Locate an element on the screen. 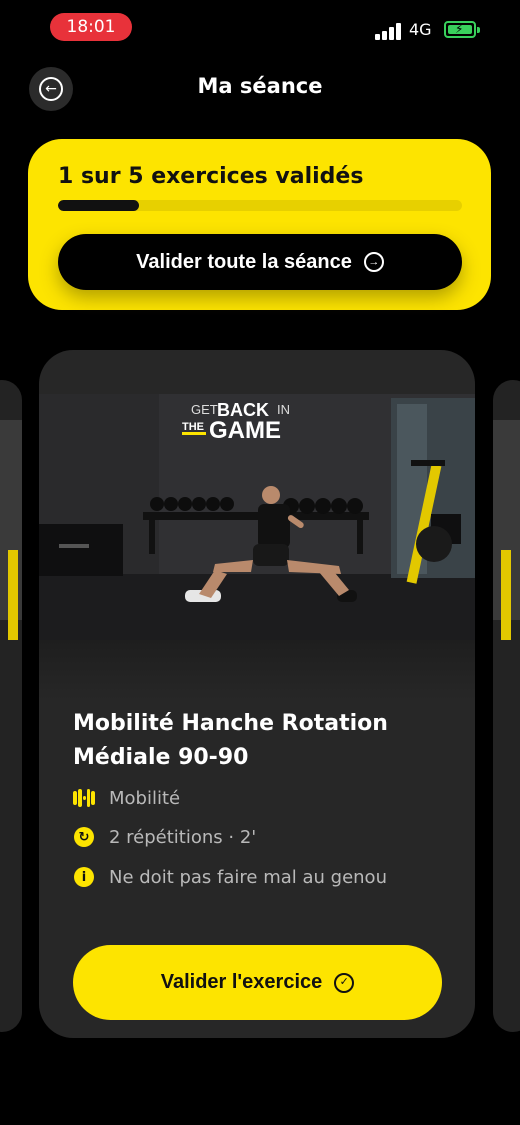 This screenshot has width=520, height=1125. validate-session-label: Valider toute la séance is located at coordinates (244, 261).